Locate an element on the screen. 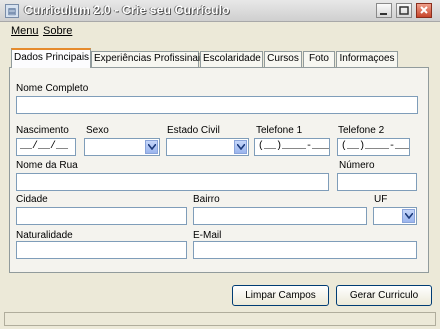 This screenshot has width=440, height=329. email-label: E-Mail is located at coordinates (207, 235).